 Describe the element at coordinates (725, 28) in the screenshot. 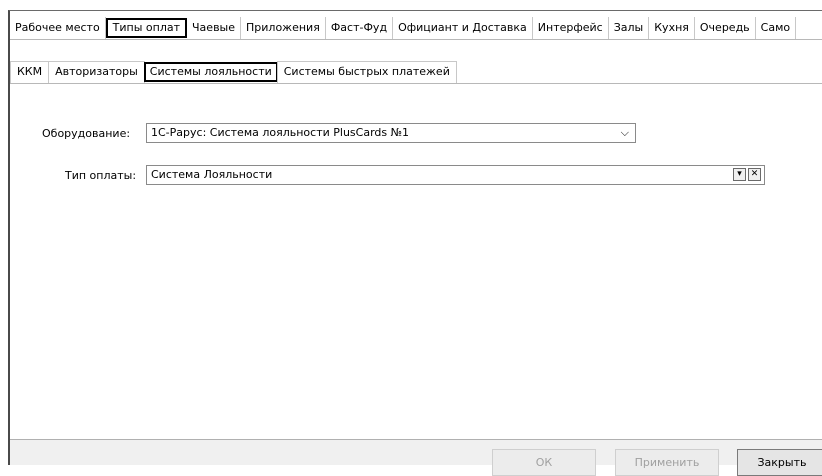

I see `tab-queue: Очередь` at that location.